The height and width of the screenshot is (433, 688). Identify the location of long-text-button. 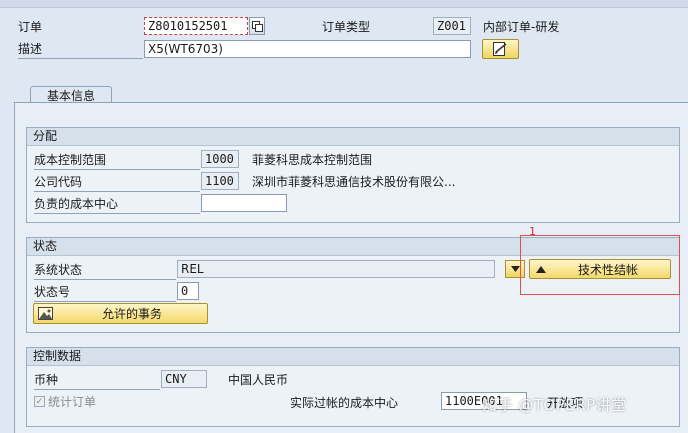
(500, 49).